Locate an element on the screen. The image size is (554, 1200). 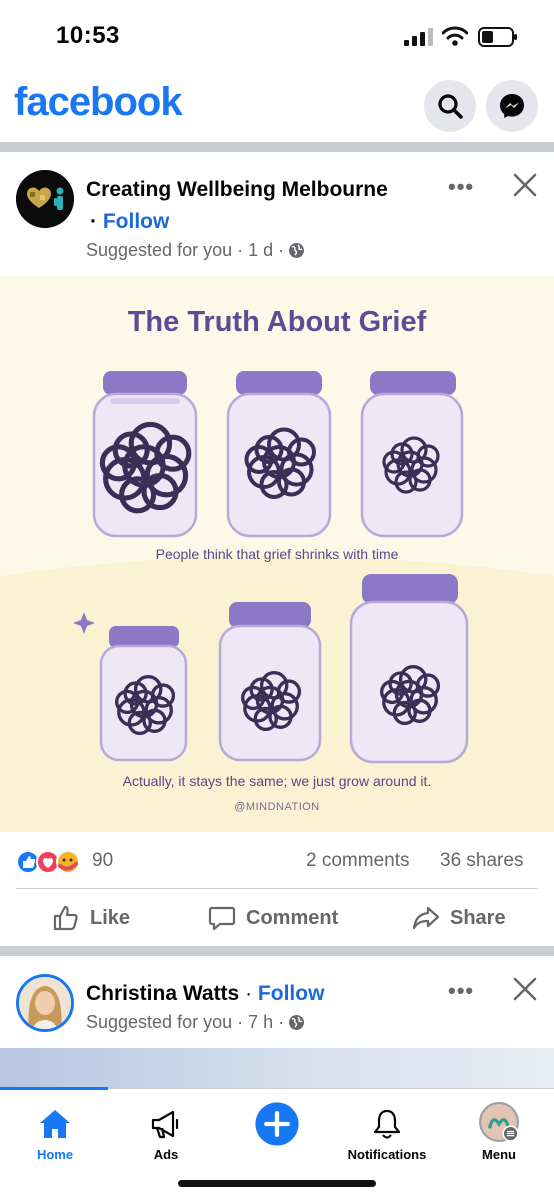
shares-count: 36 shares is located at coordinates (481, 861).